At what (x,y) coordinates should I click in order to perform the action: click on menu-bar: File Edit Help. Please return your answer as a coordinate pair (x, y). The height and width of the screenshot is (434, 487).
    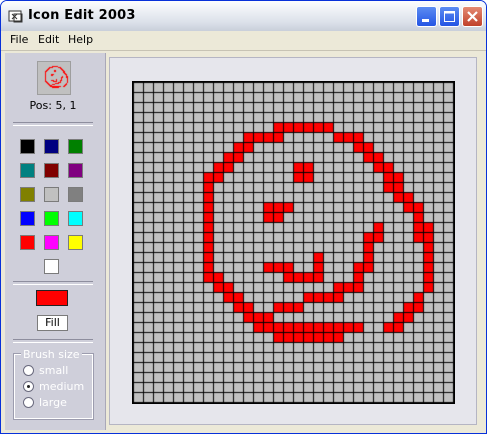
    Looking at the image, I should click on (243, 41).